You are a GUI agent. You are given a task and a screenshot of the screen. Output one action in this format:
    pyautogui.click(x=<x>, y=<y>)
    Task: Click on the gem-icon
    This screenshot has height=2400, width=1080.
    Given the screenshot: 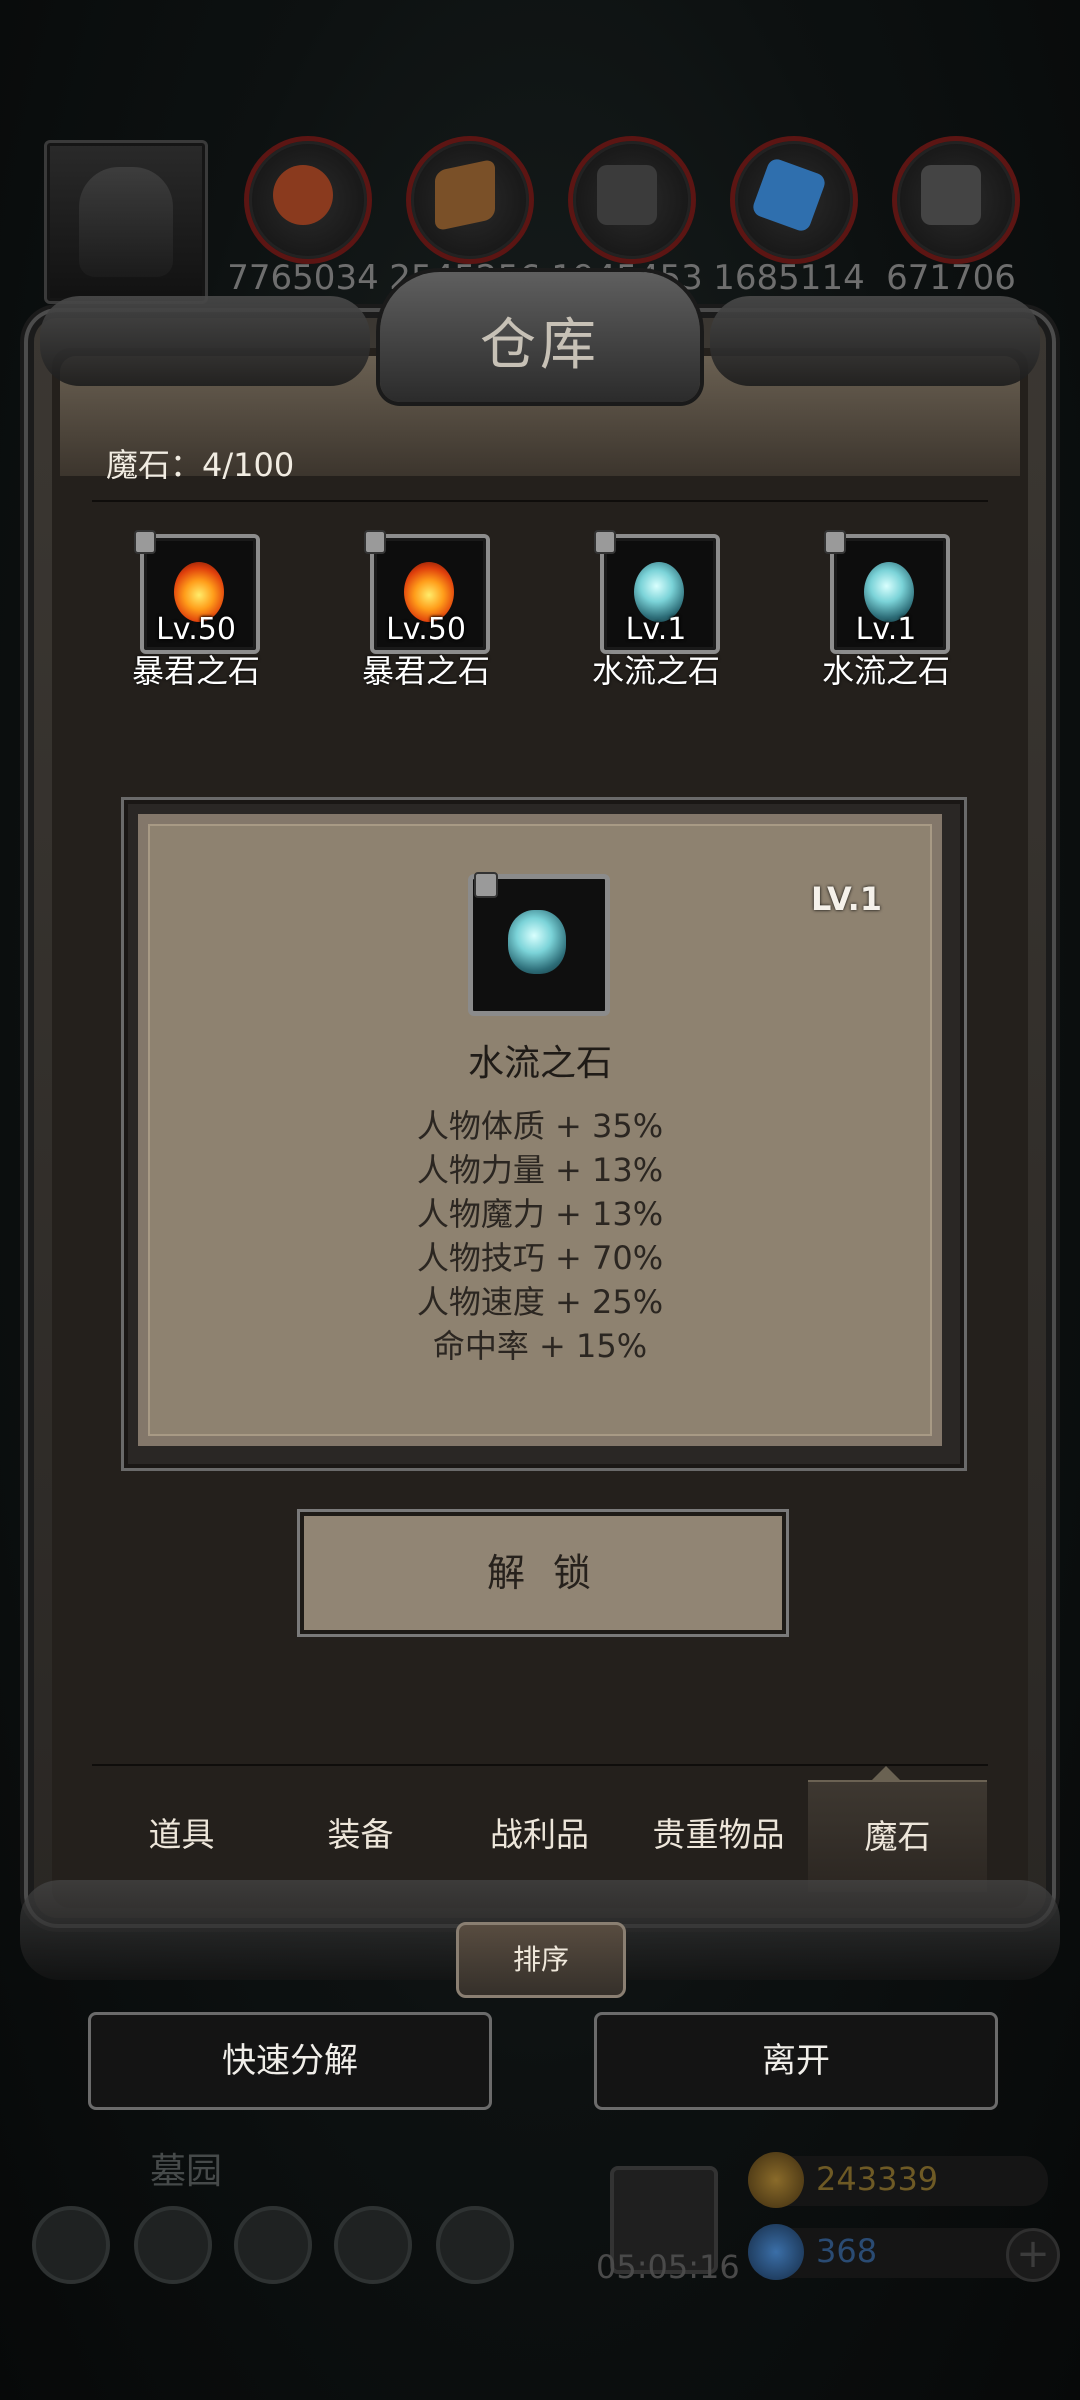 What is the action you would take?
    pyautogui.click(x=776, y=2252)
    